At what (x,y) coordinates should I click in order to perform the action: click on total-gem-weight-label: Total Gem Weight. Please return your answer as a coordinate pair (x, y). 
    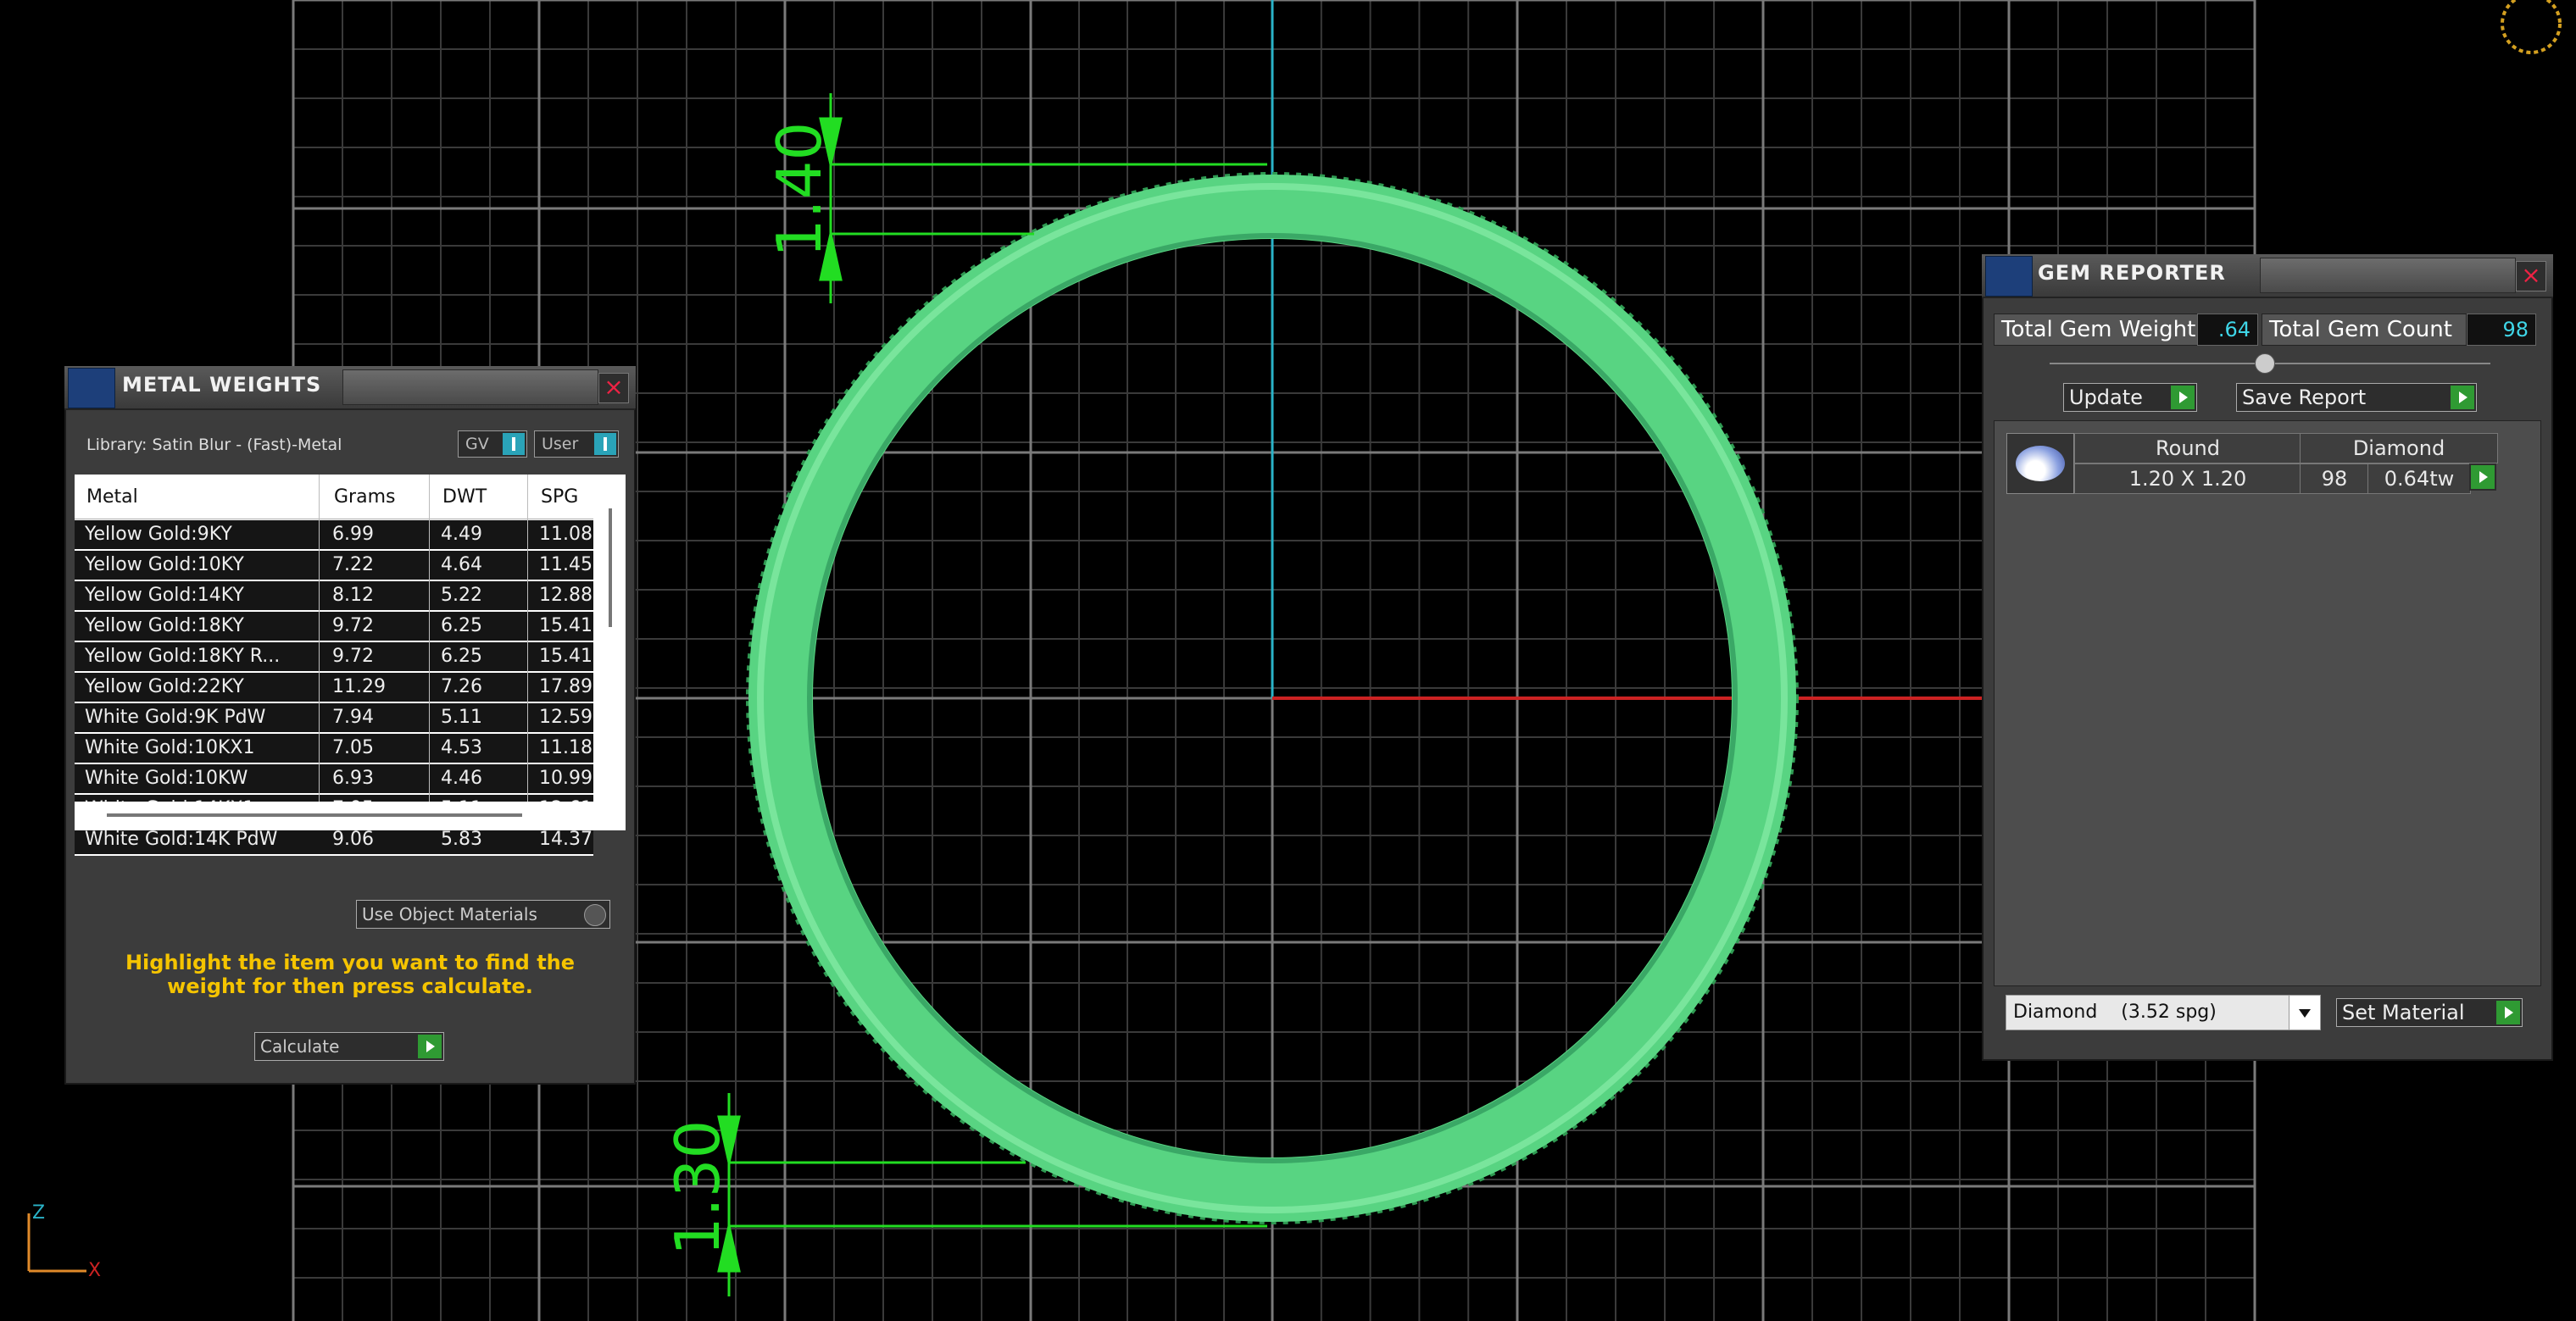
    Looking at the image, I should click on (2100, 330).